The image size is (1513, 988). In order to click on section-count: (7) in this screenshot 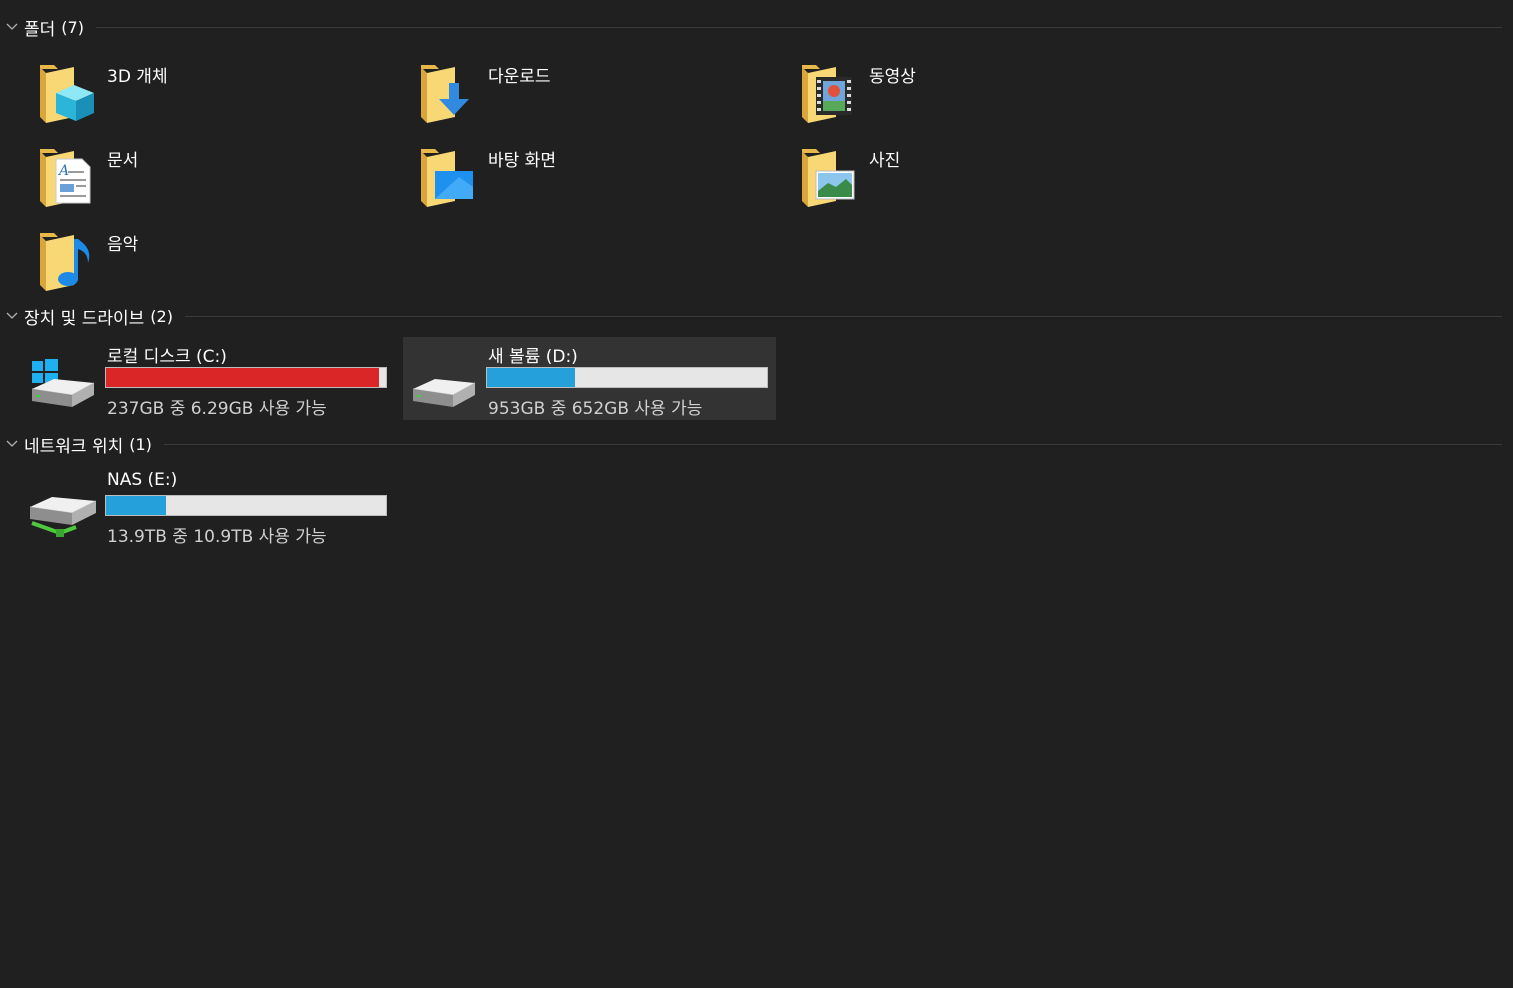, I will do `click(72, 27)`.